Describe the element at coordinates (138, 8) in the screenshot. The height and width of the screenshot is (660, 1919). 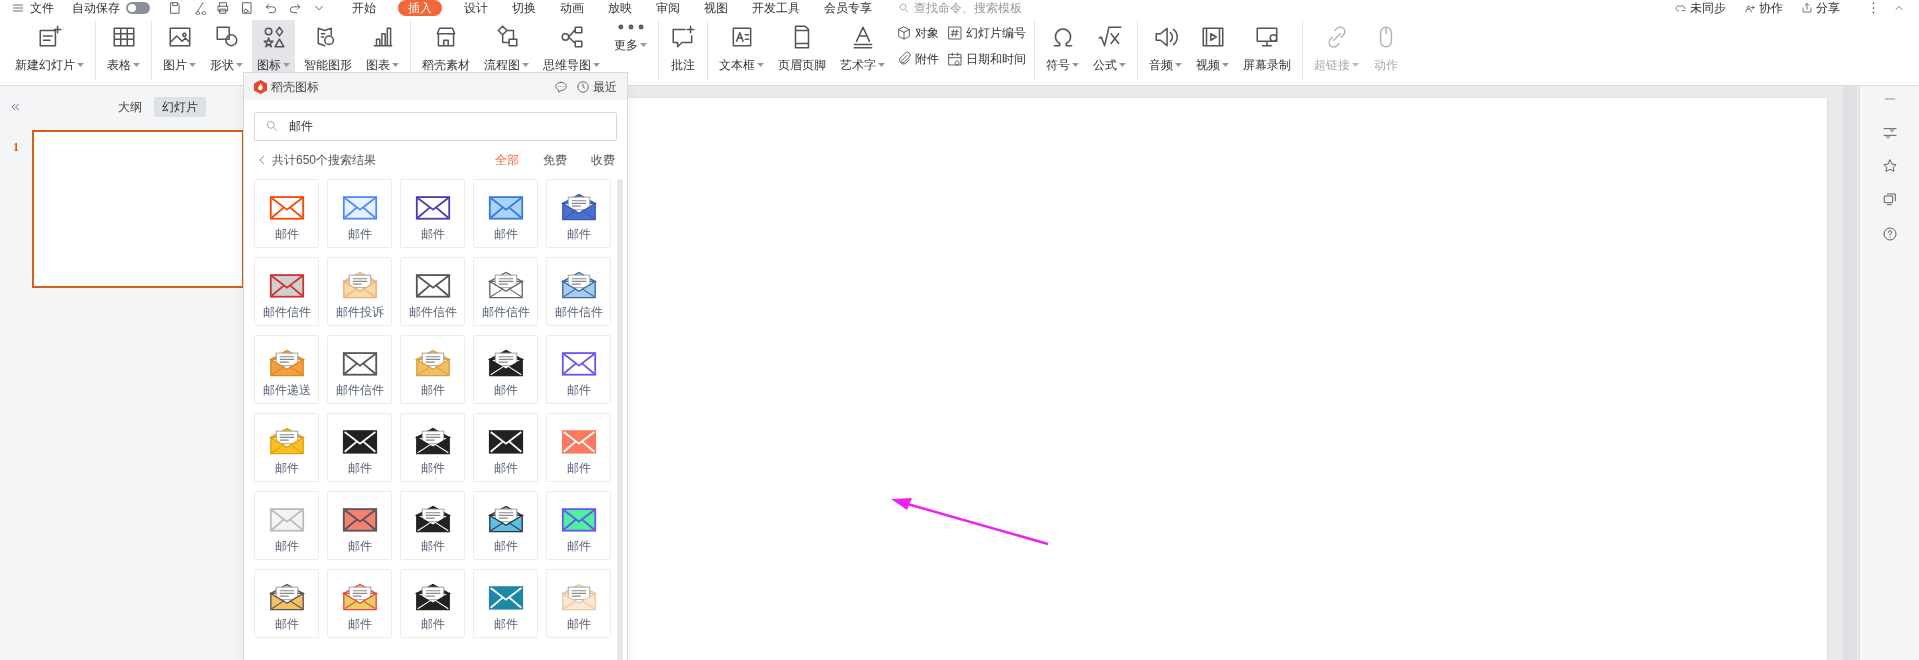
I see `autosave-toggle` at that location.